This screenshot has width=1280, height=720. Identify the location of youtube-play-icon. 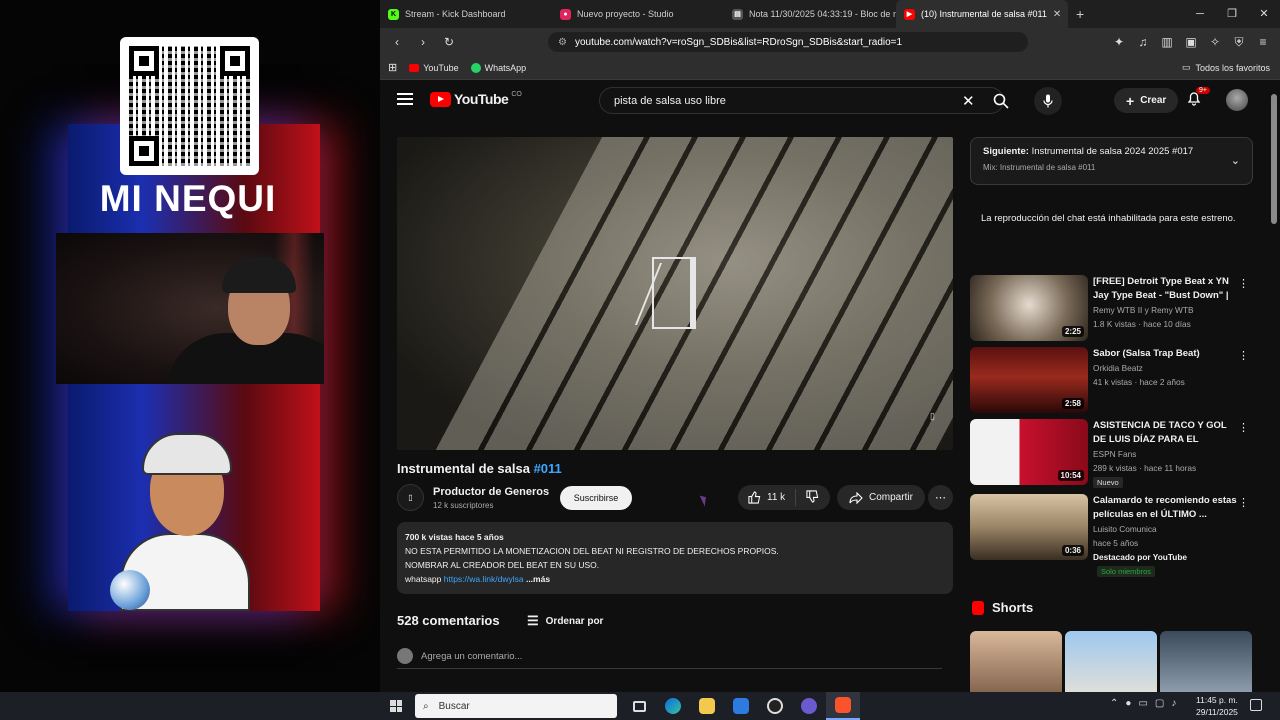
(440, 99).